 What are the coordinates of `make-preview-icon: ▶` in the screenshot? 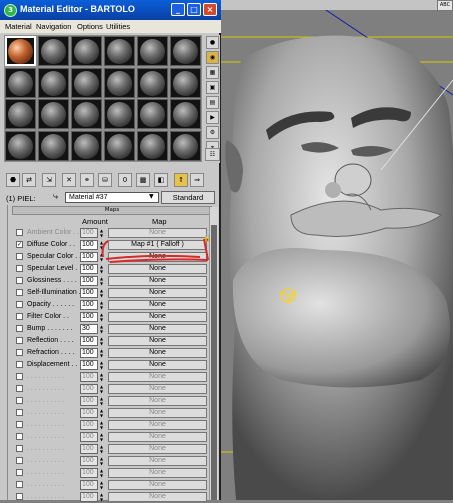 It's located at (212, 117).